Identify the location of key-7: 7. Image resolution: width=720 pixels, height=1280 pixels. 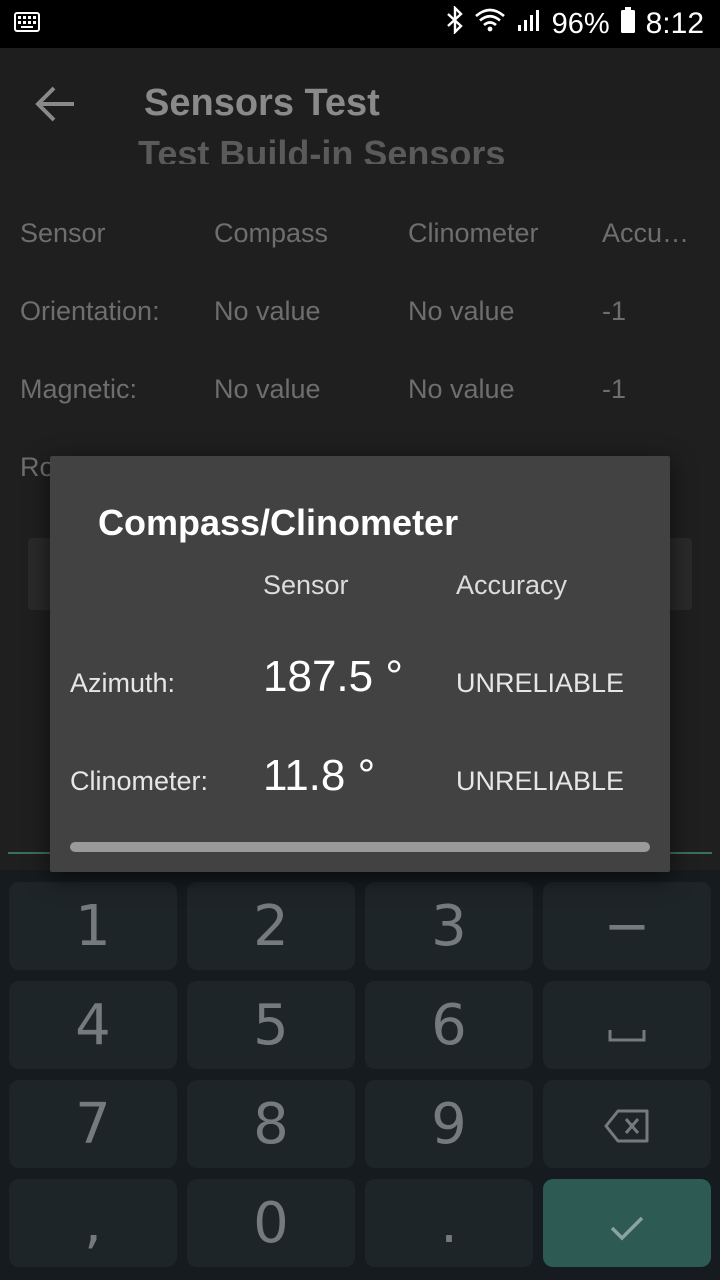
(93, 1124).